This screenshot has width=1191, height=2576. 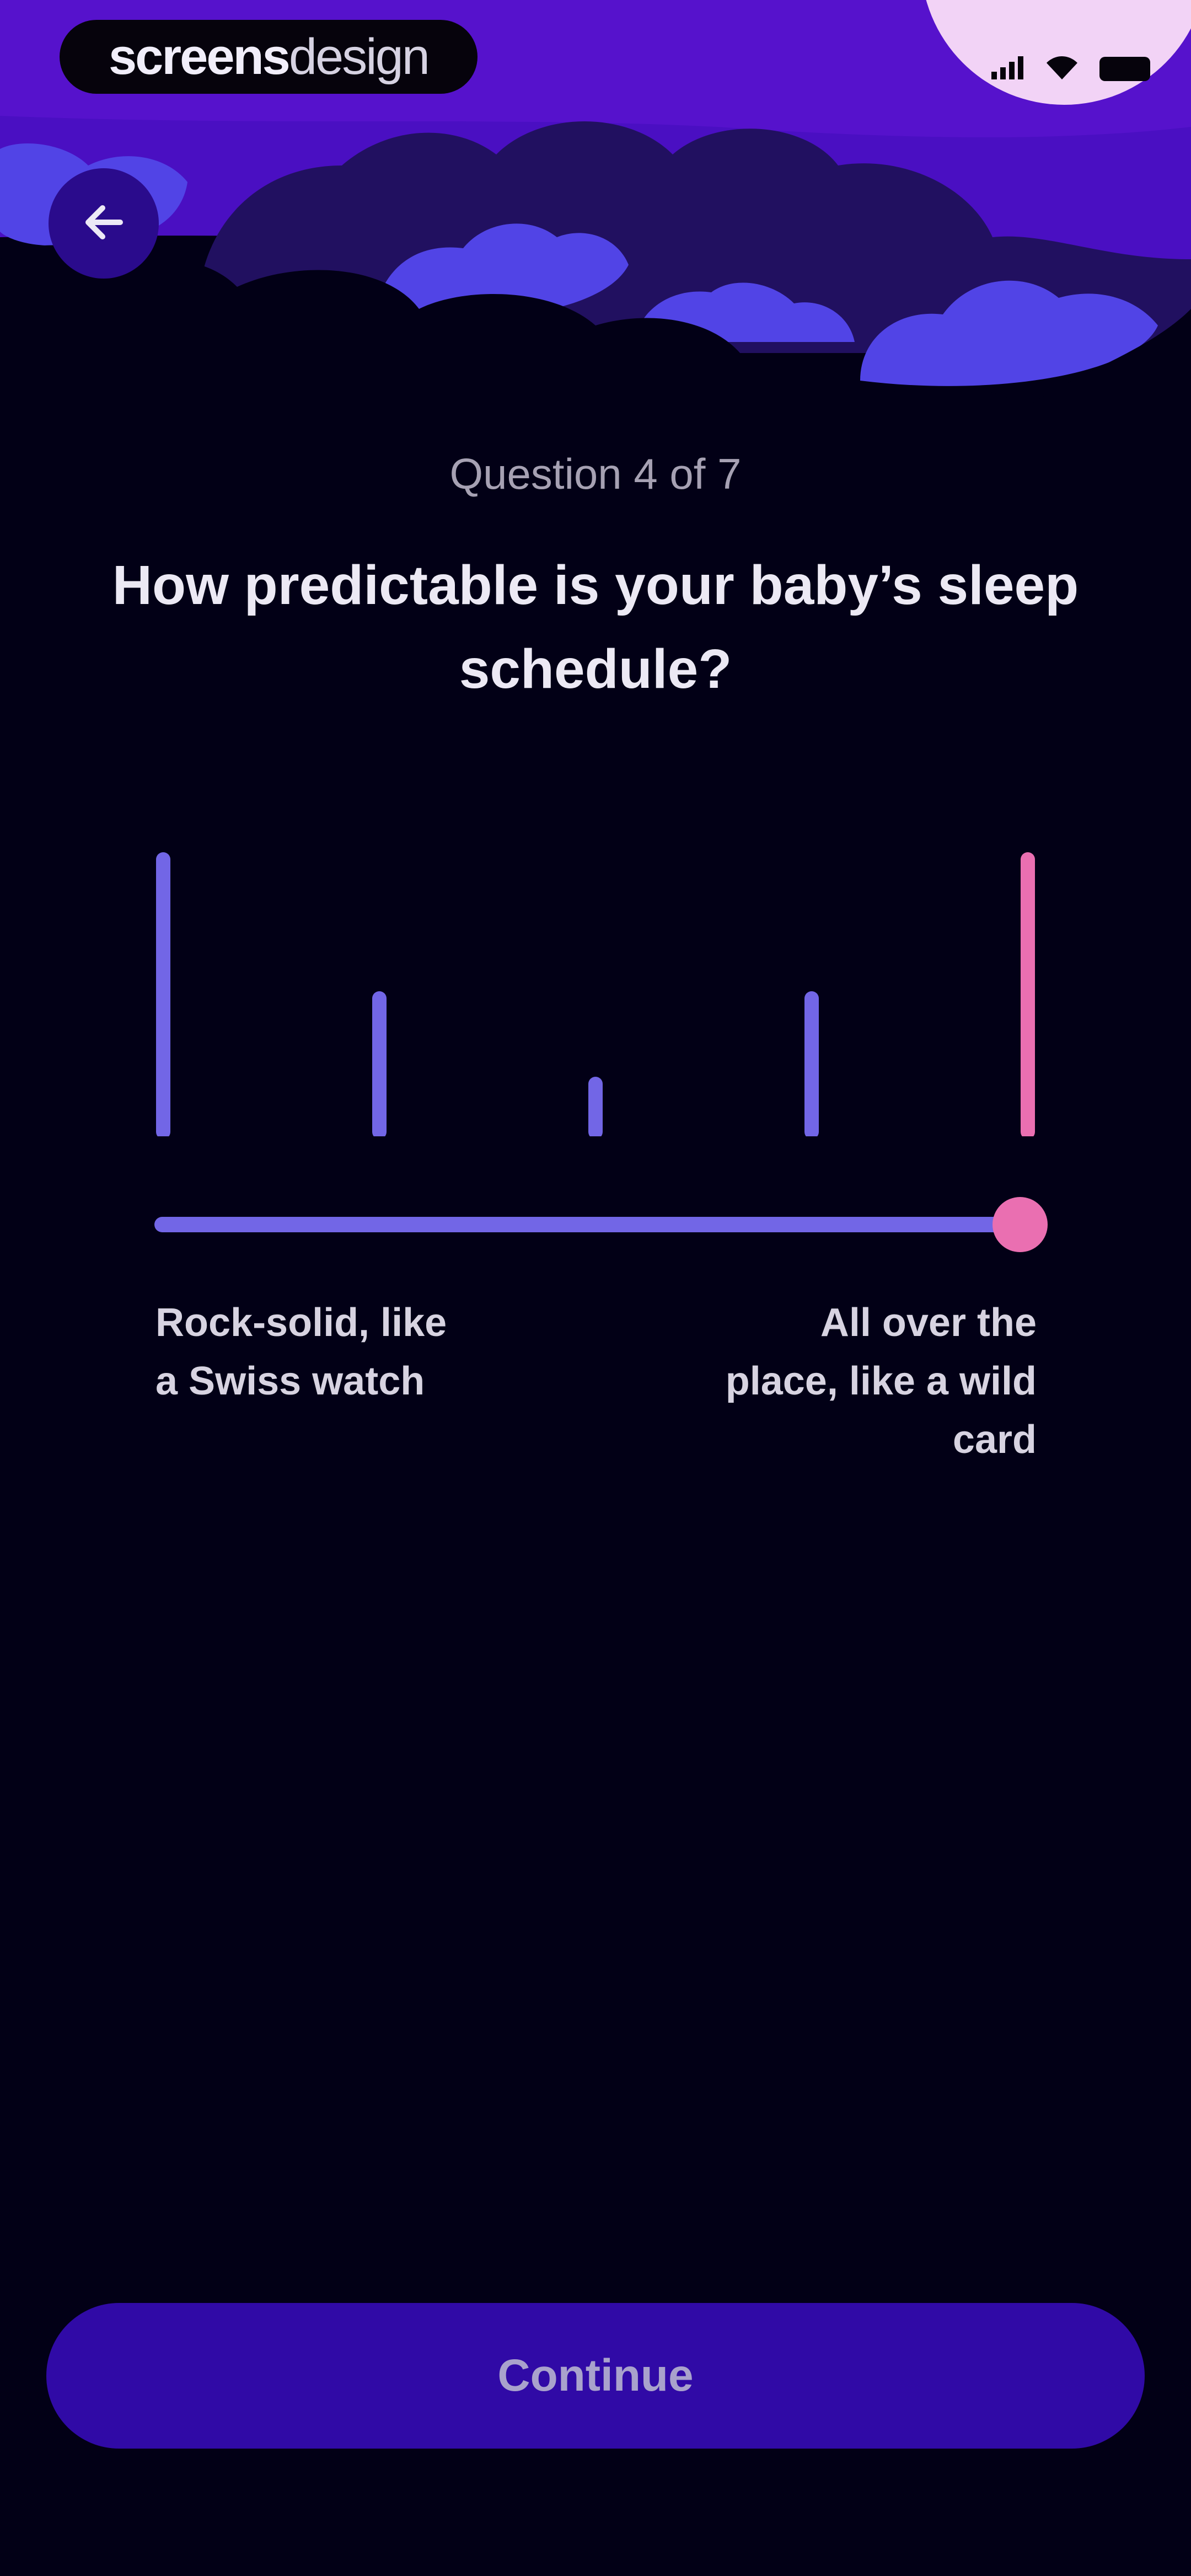 I want to click on scale-bars, so click(x=595, y=994).